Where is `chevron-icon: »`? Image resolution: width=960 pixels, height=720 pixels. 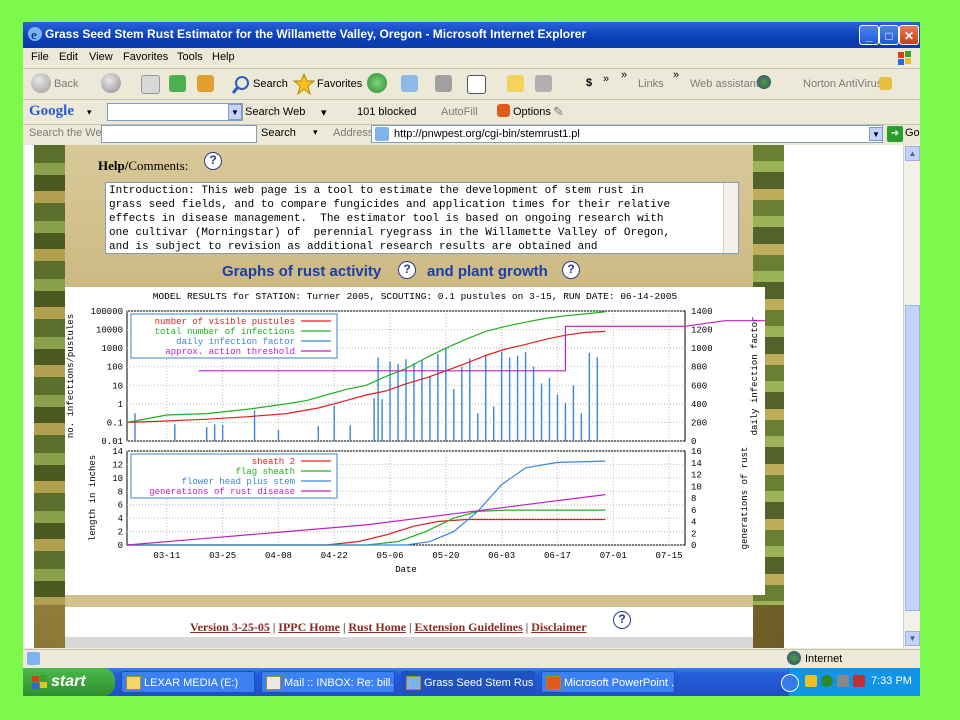
chevron-icon: » is located at coordinates (606, 79).